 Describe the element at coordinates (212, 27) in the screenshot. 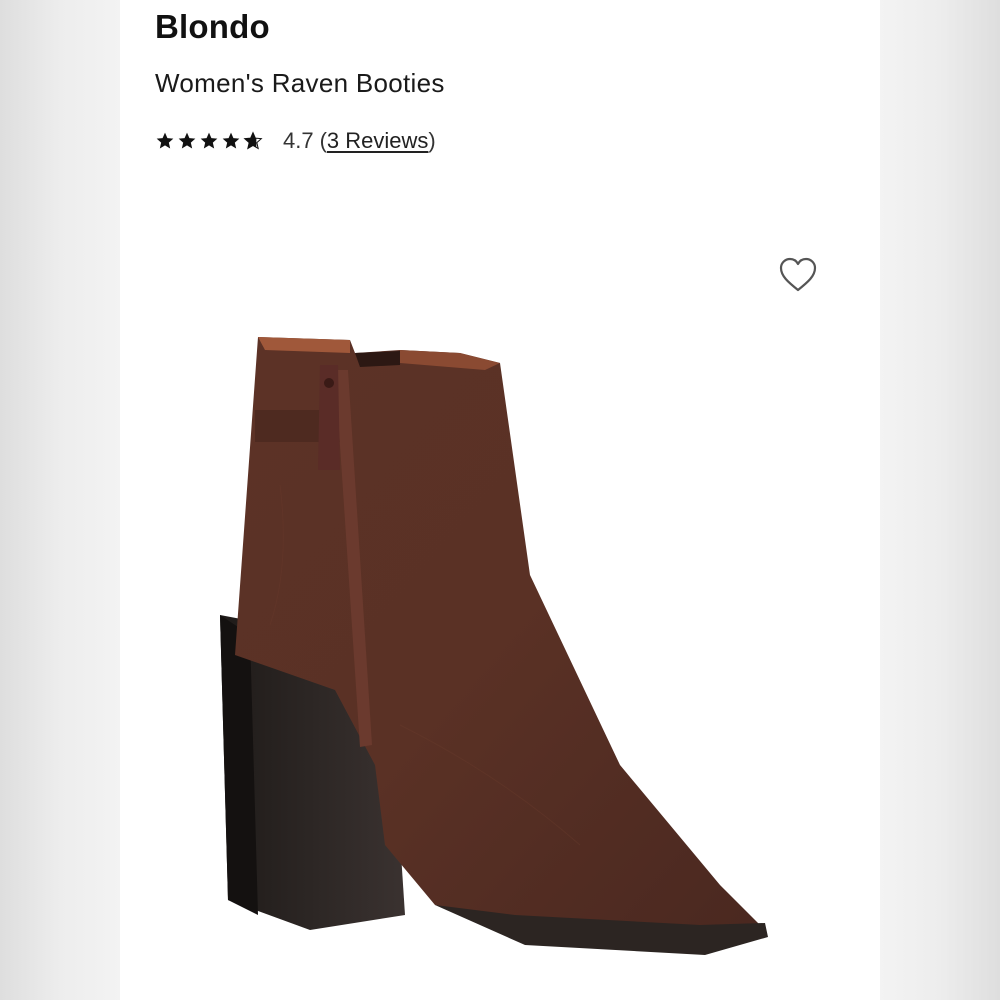

I see `brand-name: Blondo` at that location.